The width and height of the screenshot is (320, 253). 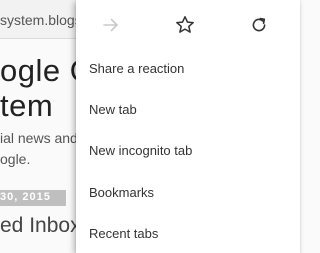 What do you see at coordinates (39, 138) in the screenshot?
I see `article-text-line1: ial news and` at bounding box center [39, 138].